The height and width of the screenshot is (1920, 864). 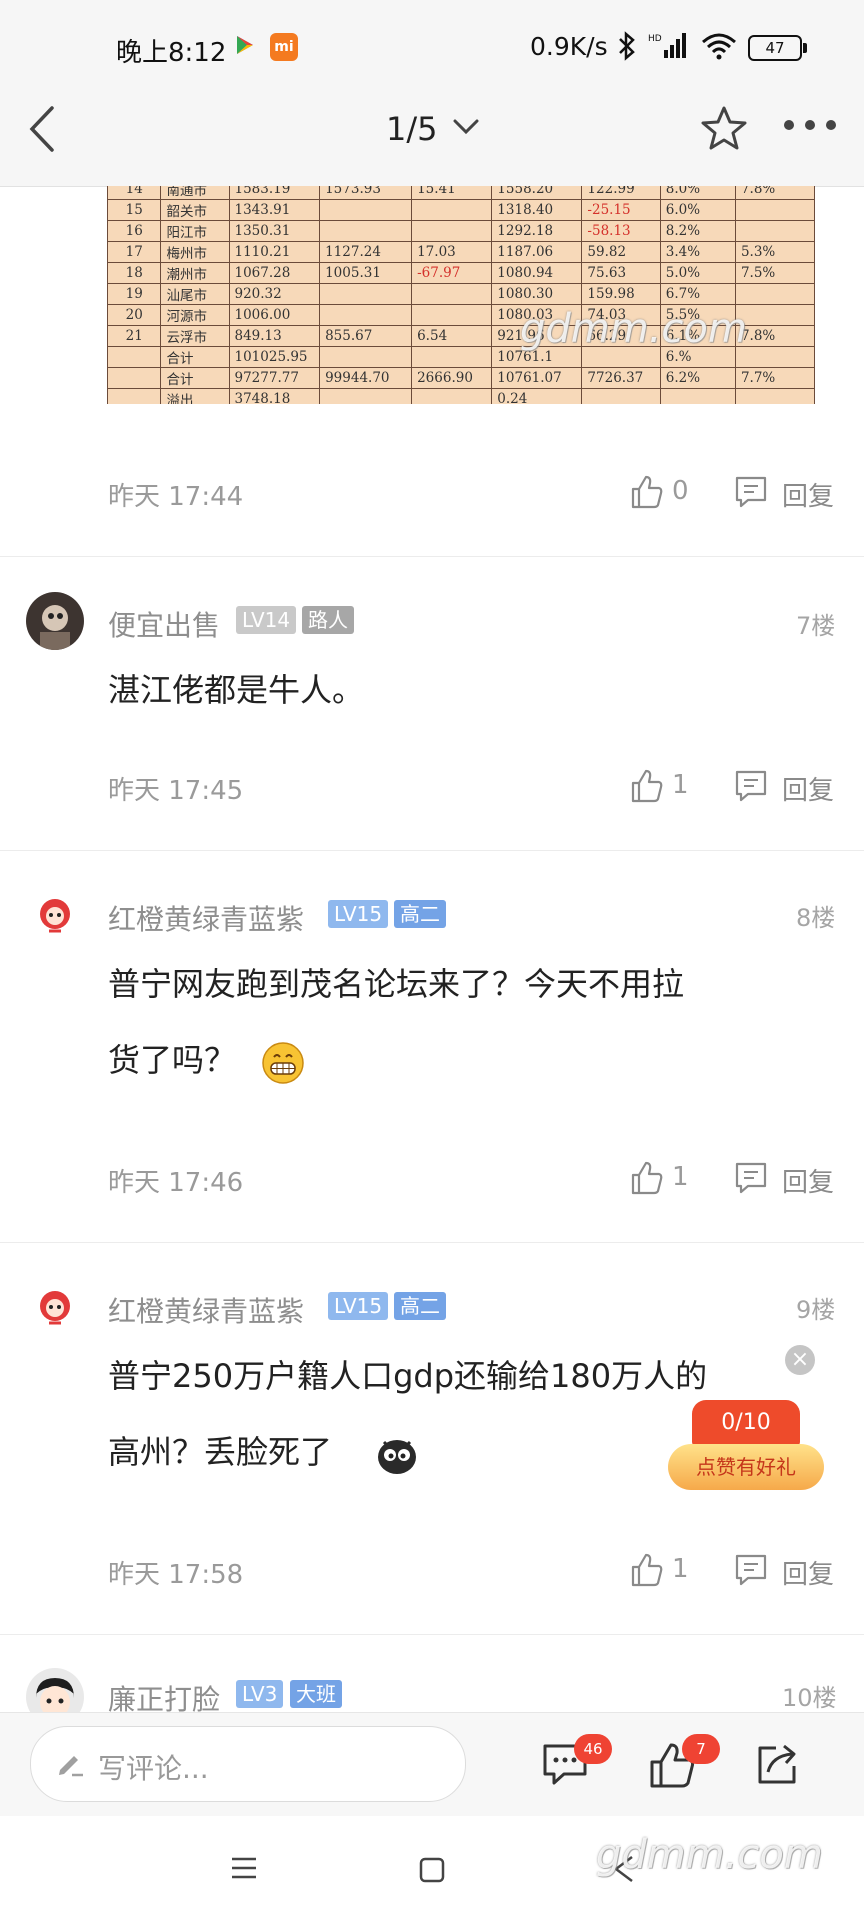 What do you see at coordinates (366, 336) in the screenshot?
I see `table-cell: 855.67` at bounding box center [366, 336].